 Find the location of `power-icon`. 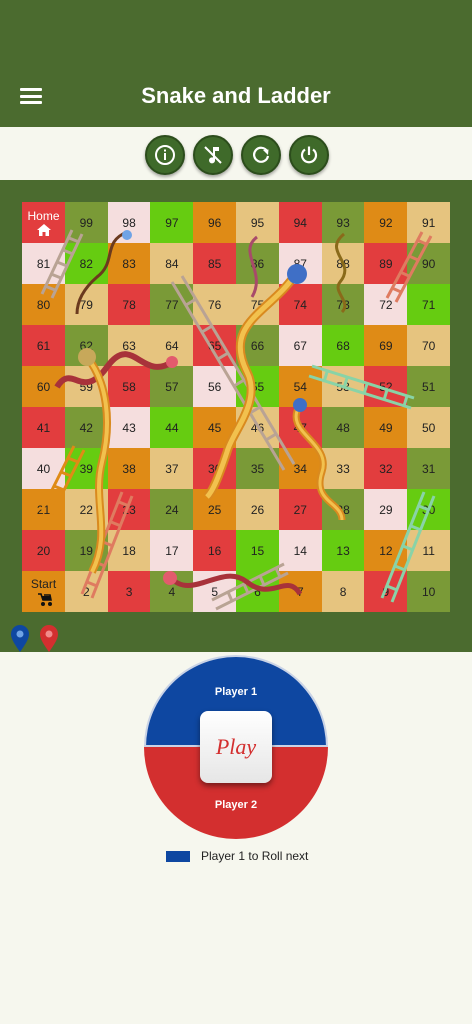

power-icon is located at coordinates (309, 155).